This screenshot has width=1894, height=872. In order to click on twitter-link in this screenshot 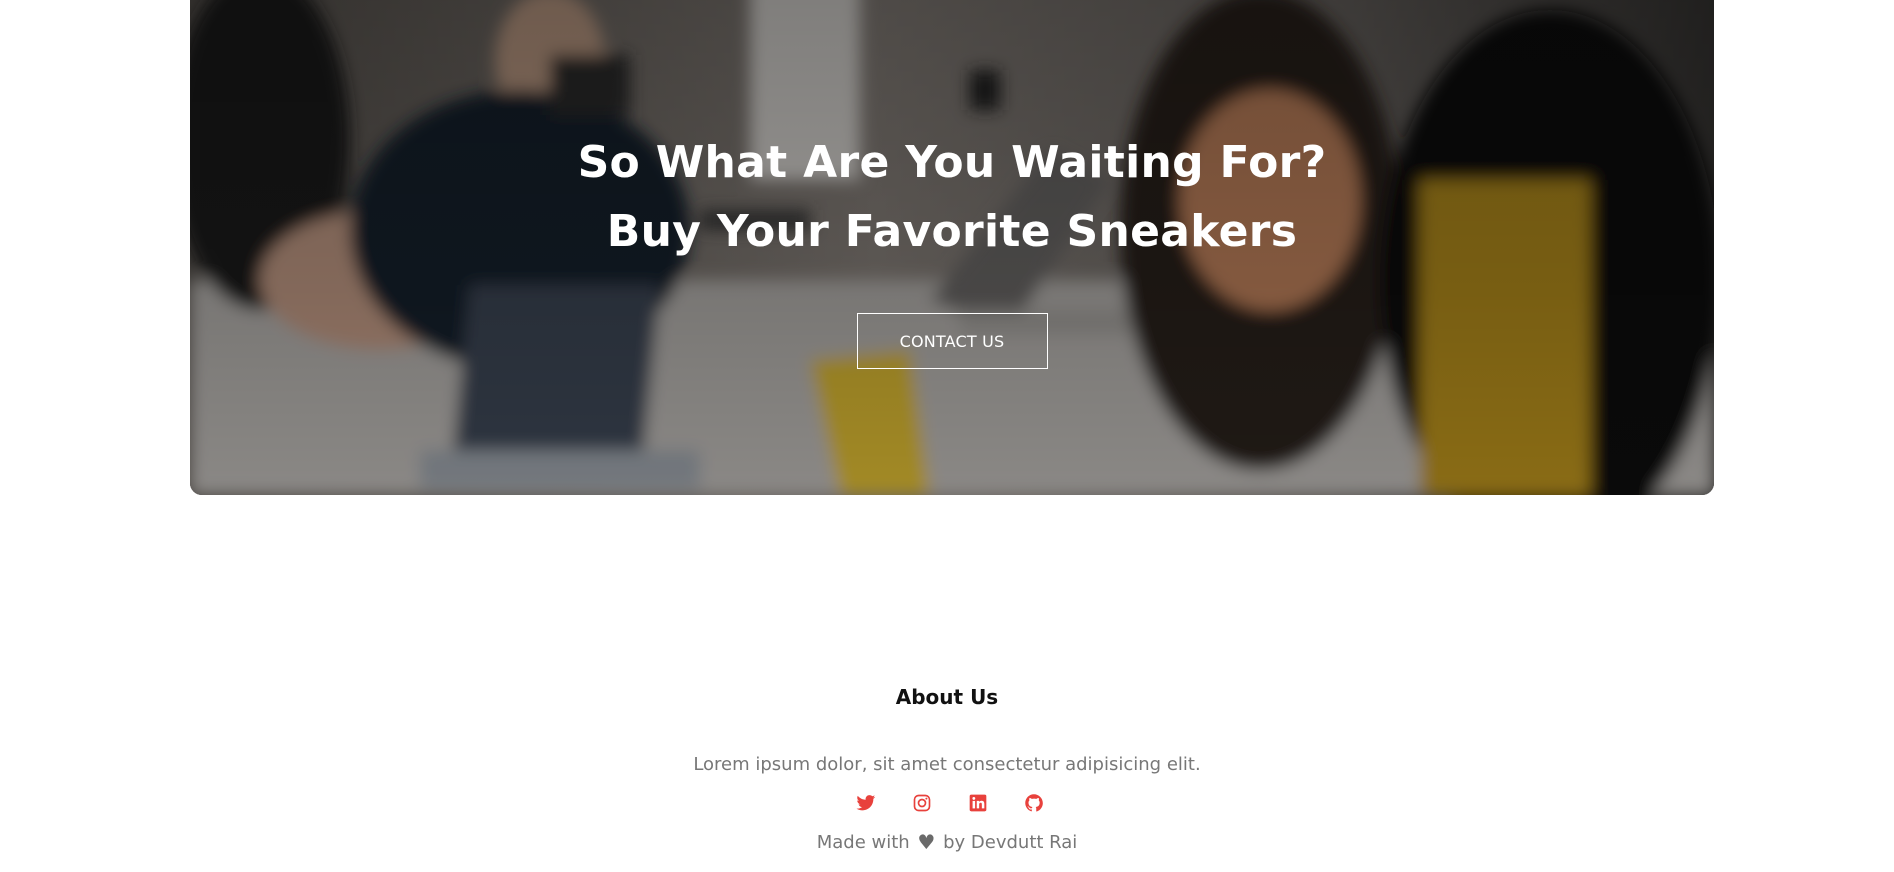, I will do `click(866, 803)`.